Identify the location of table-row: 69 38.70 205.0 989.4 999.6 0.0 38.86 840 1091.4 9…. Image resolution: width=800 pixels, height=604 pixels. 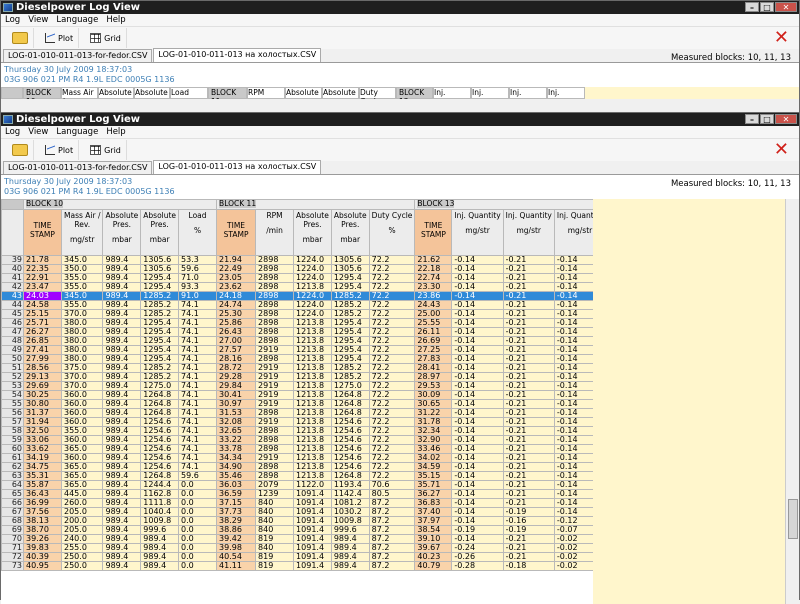
(329, 530).